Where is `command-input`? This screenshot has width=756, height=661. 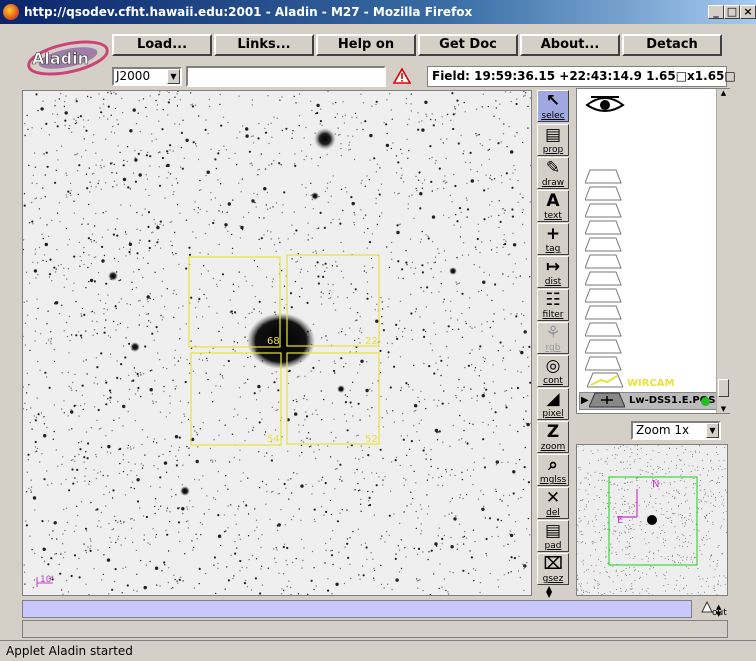
command-input is located at coordinates (286, 76).